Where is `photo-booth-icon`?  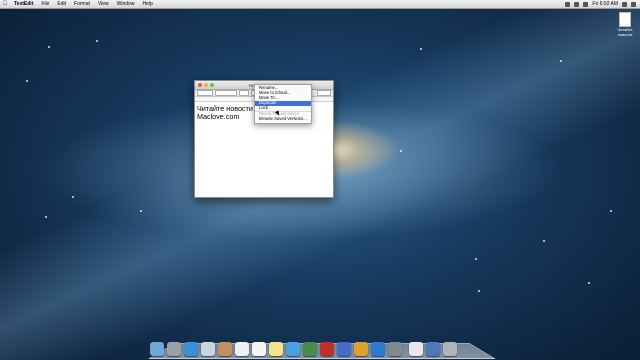
photo-booth-icon is located at coordinates (327, 349).